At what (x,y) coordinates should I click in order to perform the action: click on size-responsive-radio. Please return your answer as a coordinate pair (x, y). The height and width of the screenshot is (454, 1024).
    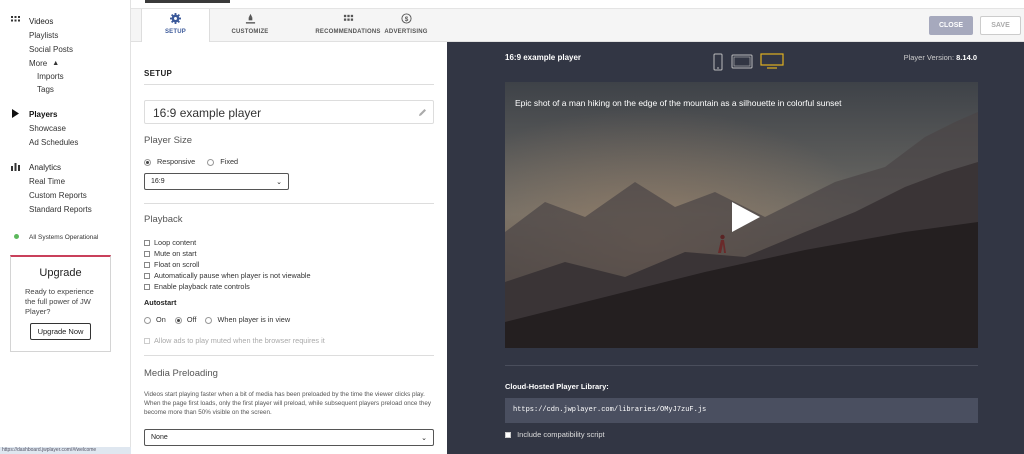
    Looking at the image, I should click on (147, 162).